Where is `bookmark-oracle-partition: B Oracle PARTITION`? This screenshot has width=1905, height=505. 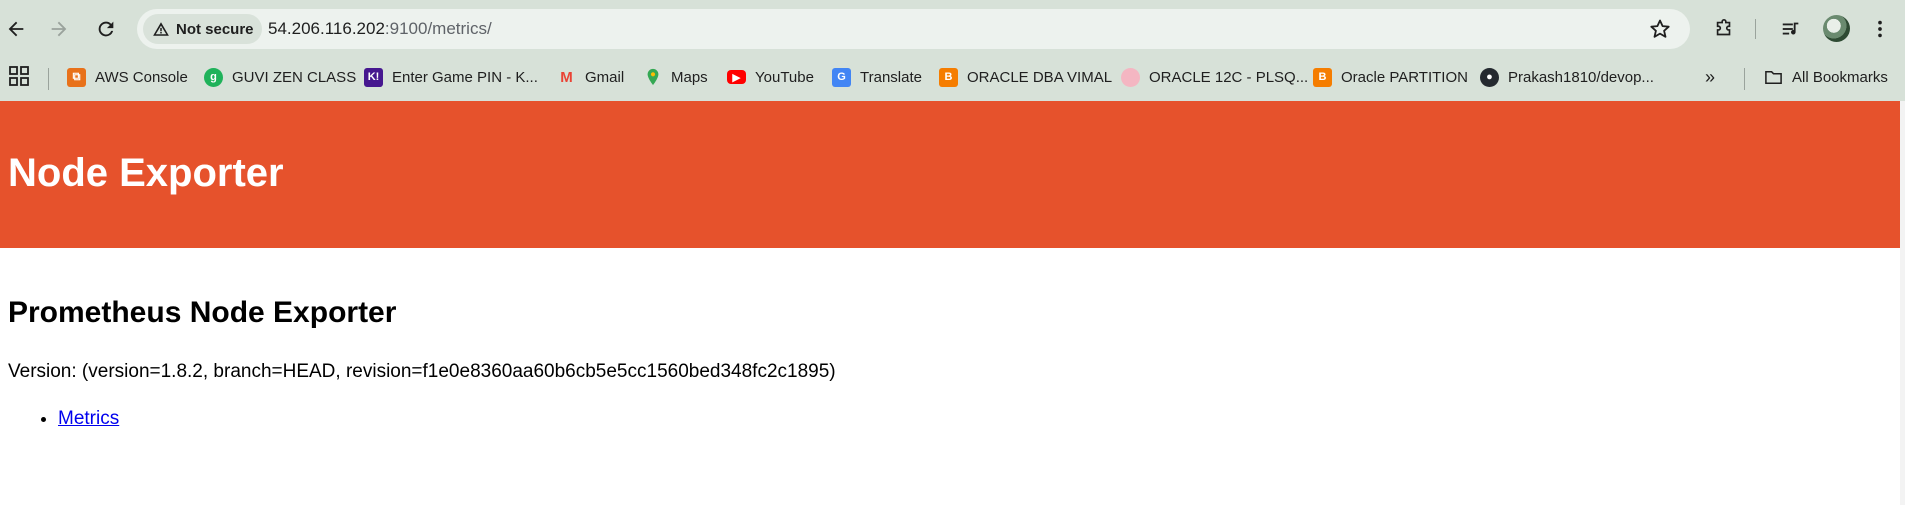
bookmark-oracle-partition: B Oracle PARTITION is located at coordinates (1390, 77).